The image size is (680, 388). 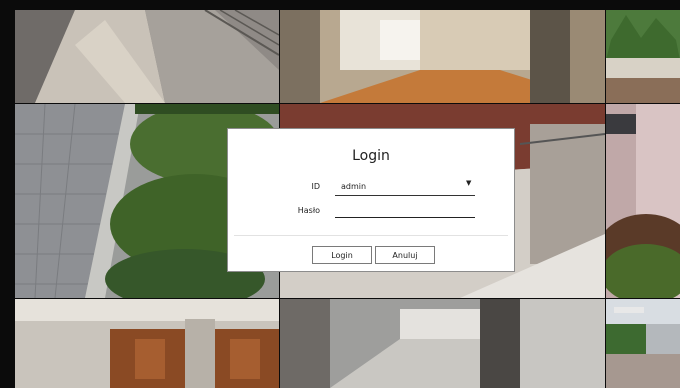 I want to click on login-button: Login, so click(x=342, y=255).